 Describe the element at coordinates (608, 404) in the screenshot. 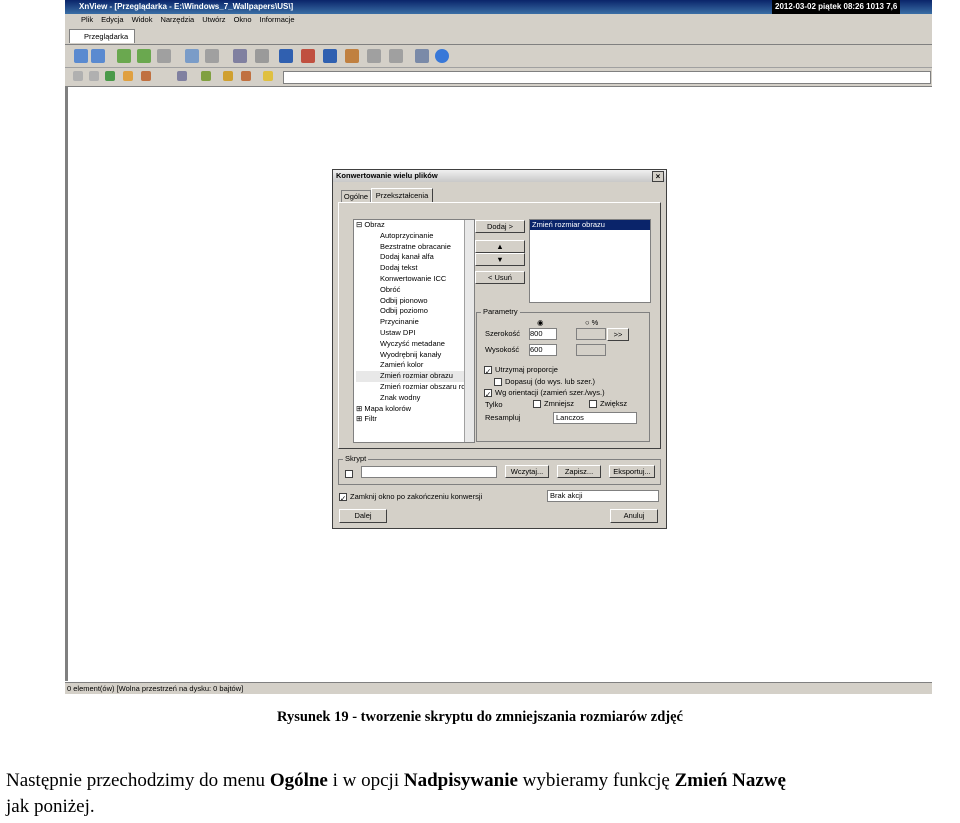

I see `larger-checkbox: Zwiększ` at that location.